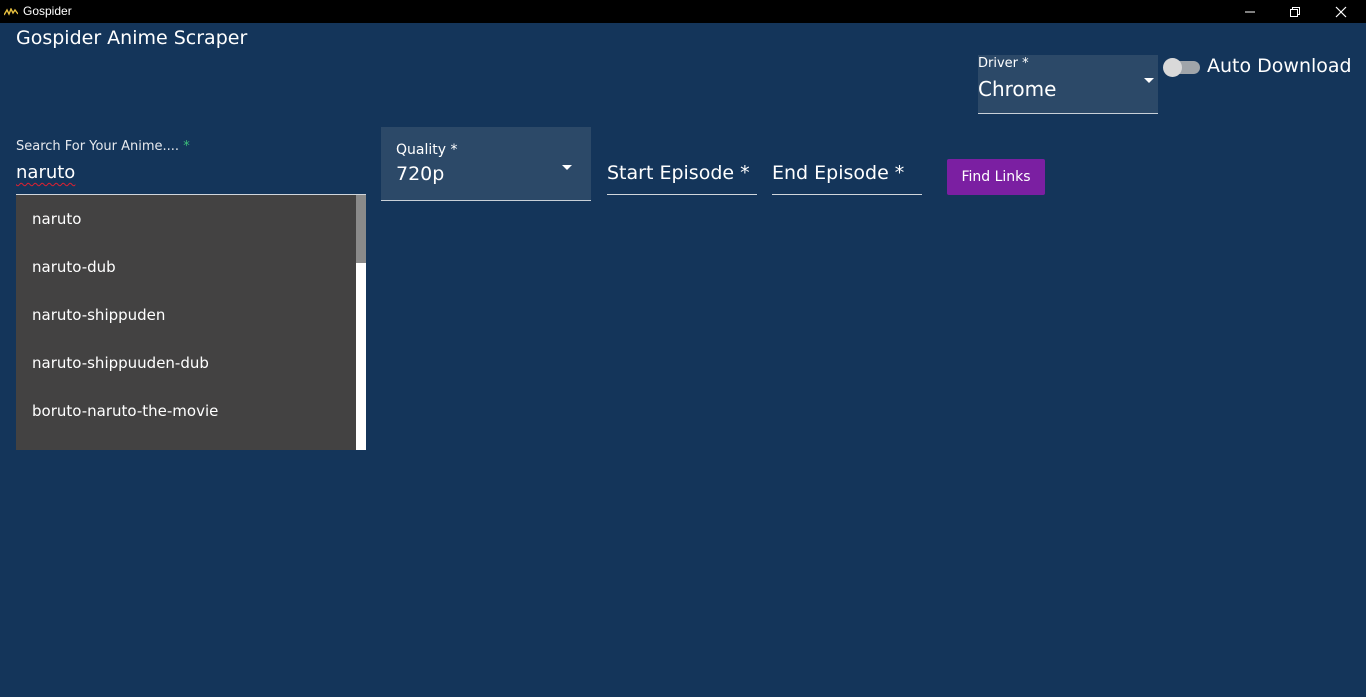 The height and width of the screenshot is (697, 1366). Describe the element at coordinates (420, 174) in the screenshot. I see `quality-value: 720p` at that location.